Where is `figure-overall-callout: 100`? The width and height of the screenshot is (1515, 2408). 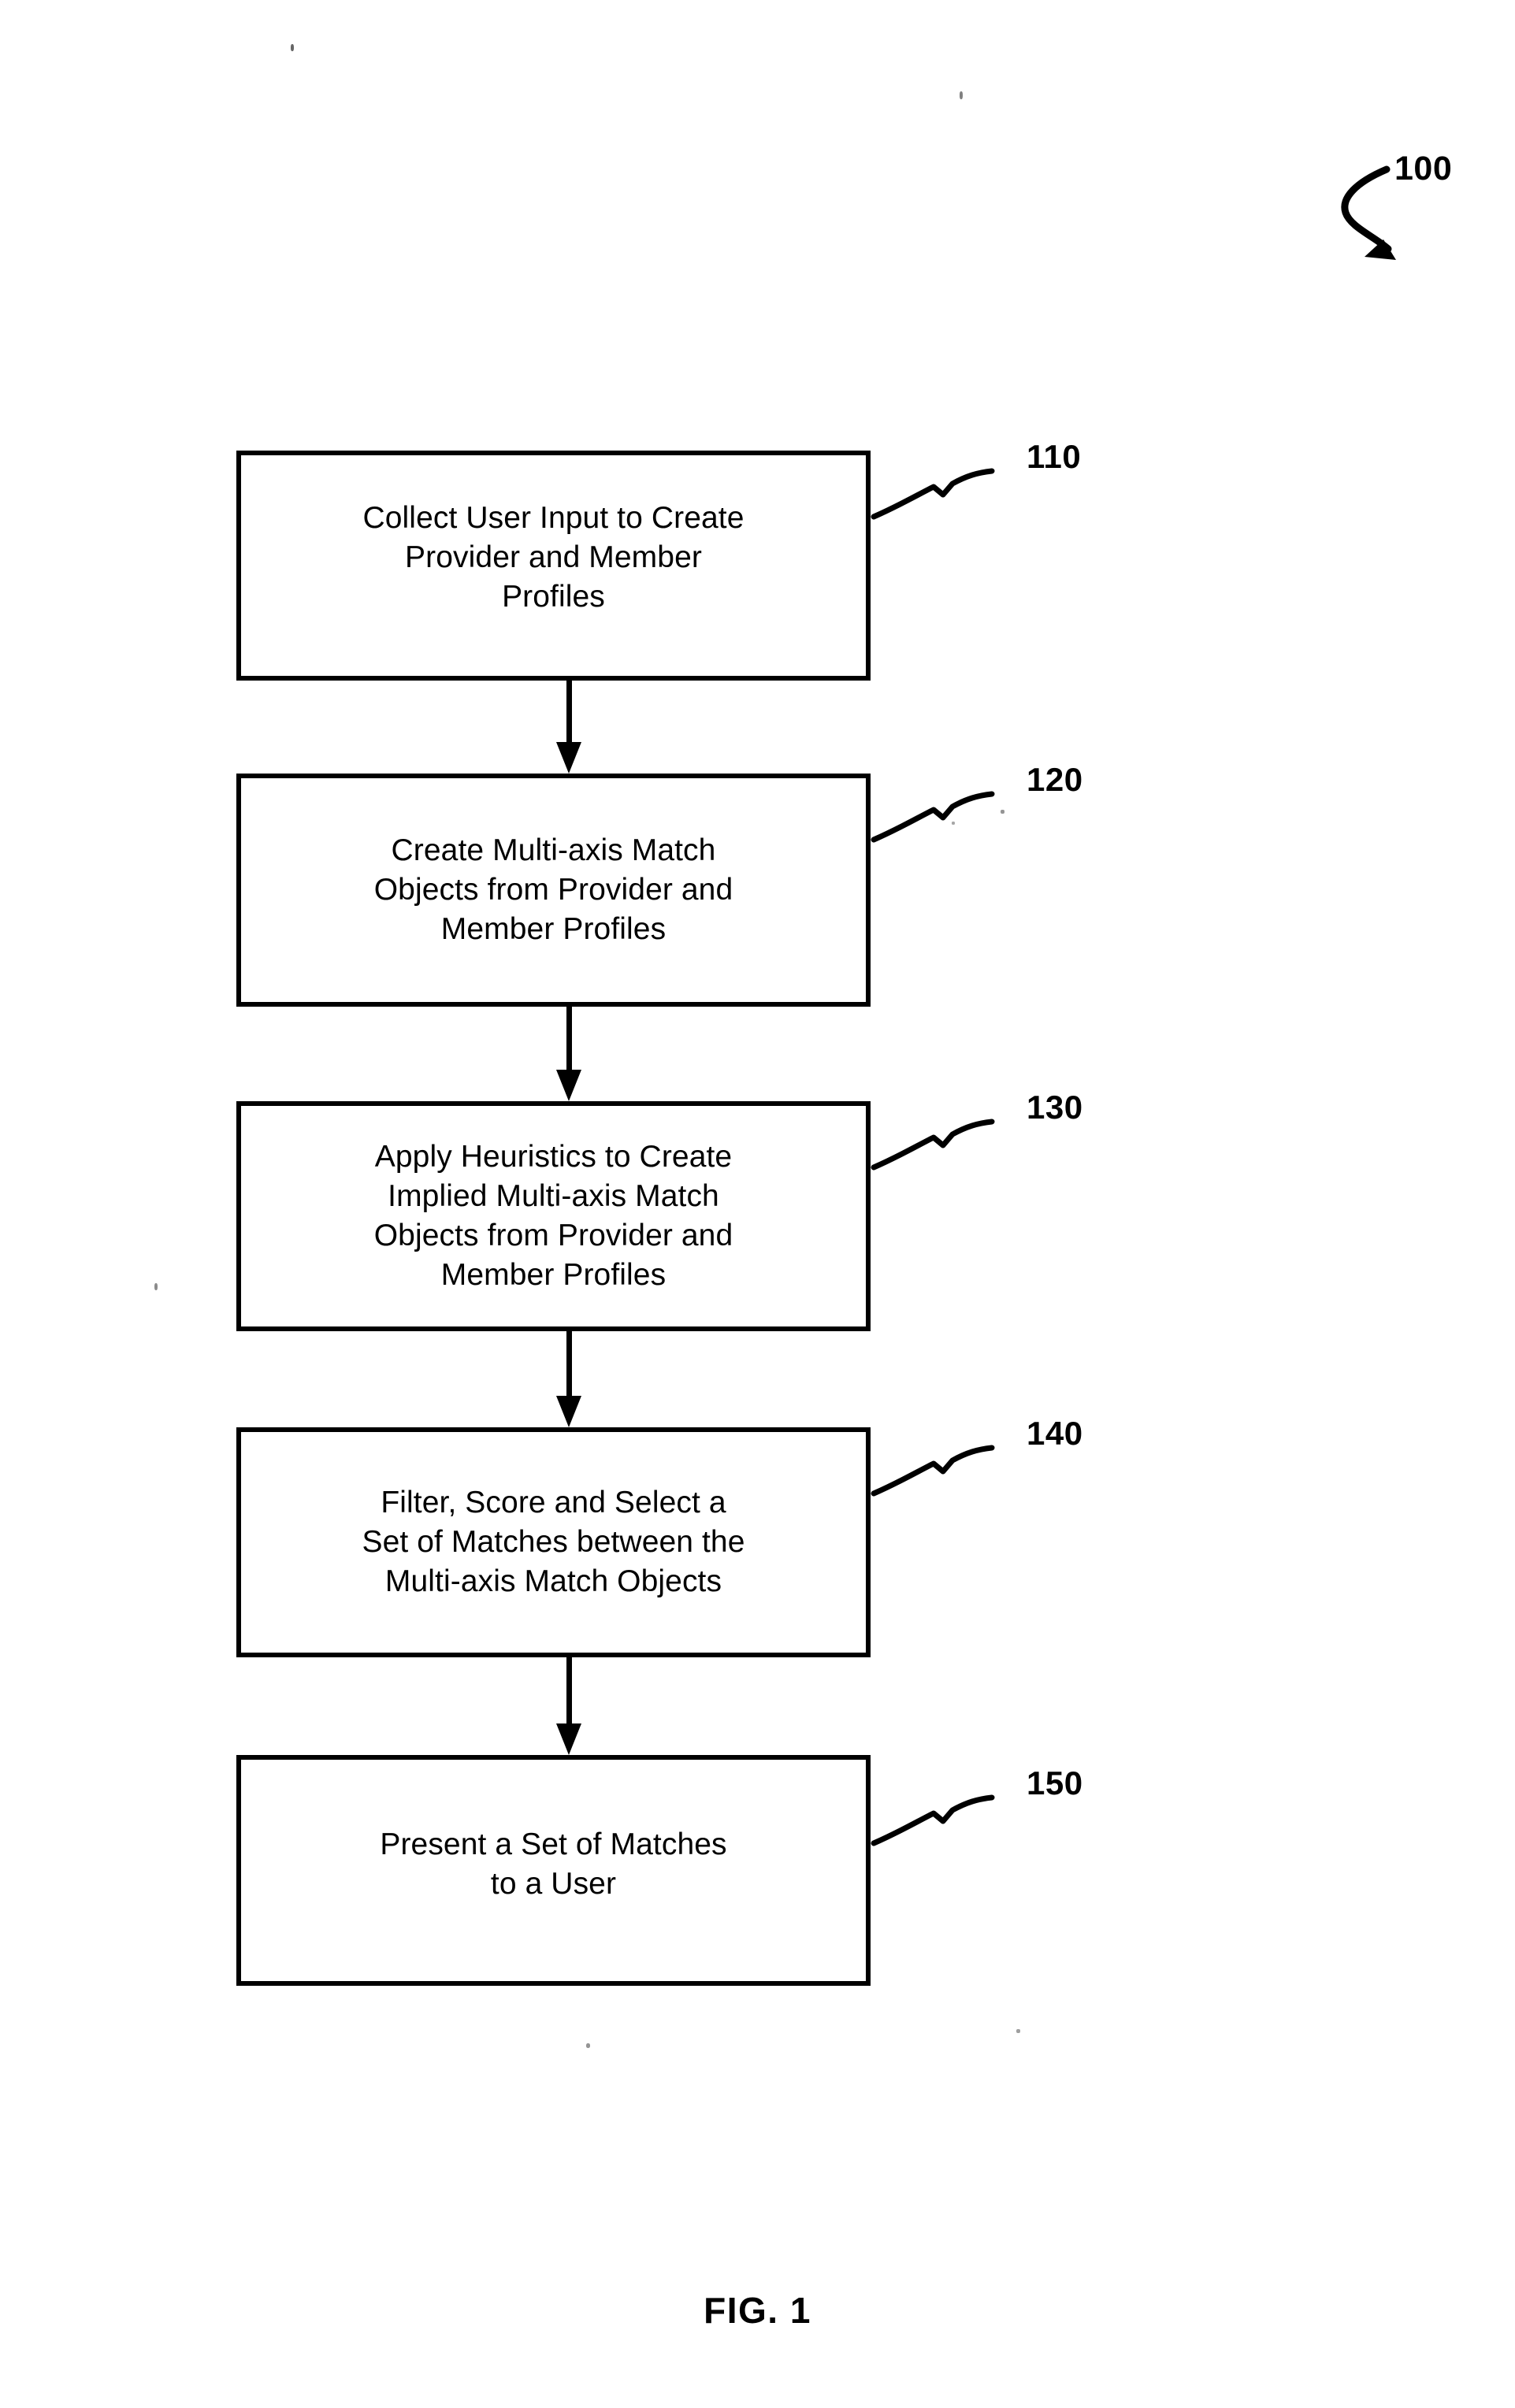 figure-overall-callout: 100 is located at coordinates (1372, 226).